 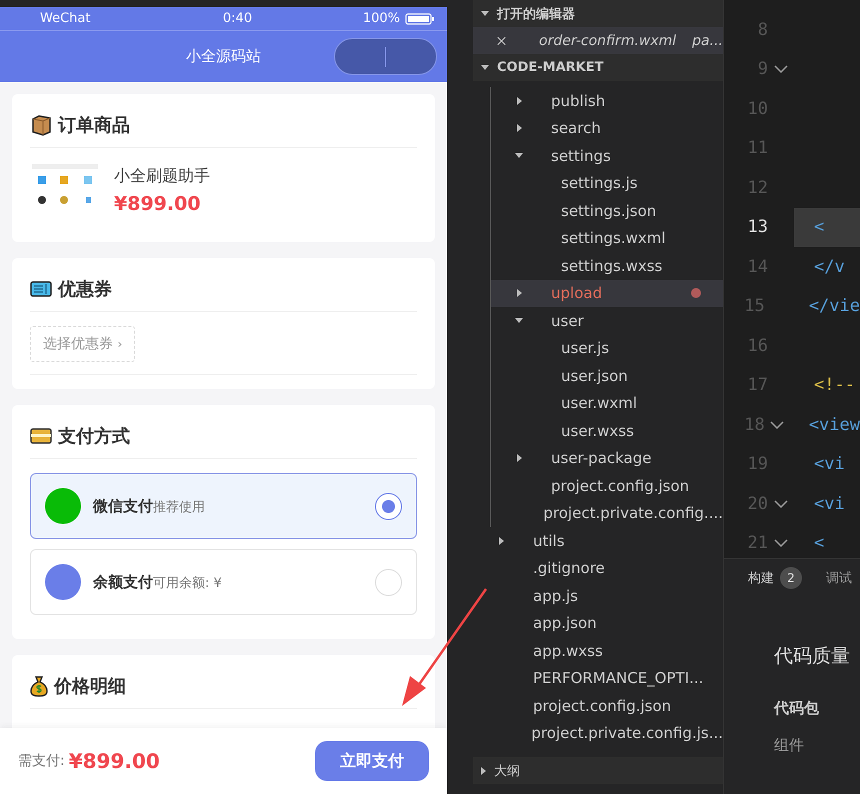 I want to click on section-title: 优惠券, so click(x=85, y=289).